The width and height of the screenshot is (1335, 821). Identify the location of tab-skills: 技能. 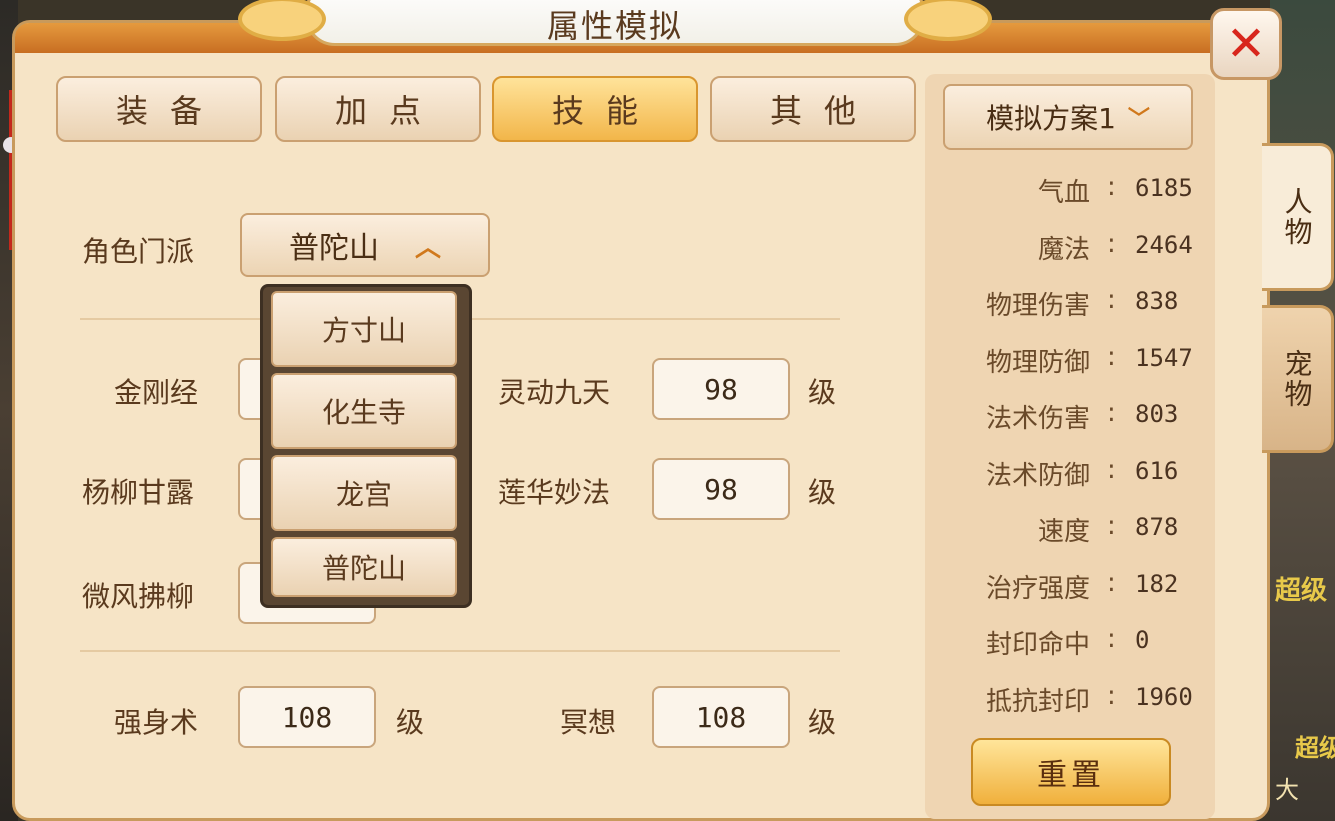
(595, 109).